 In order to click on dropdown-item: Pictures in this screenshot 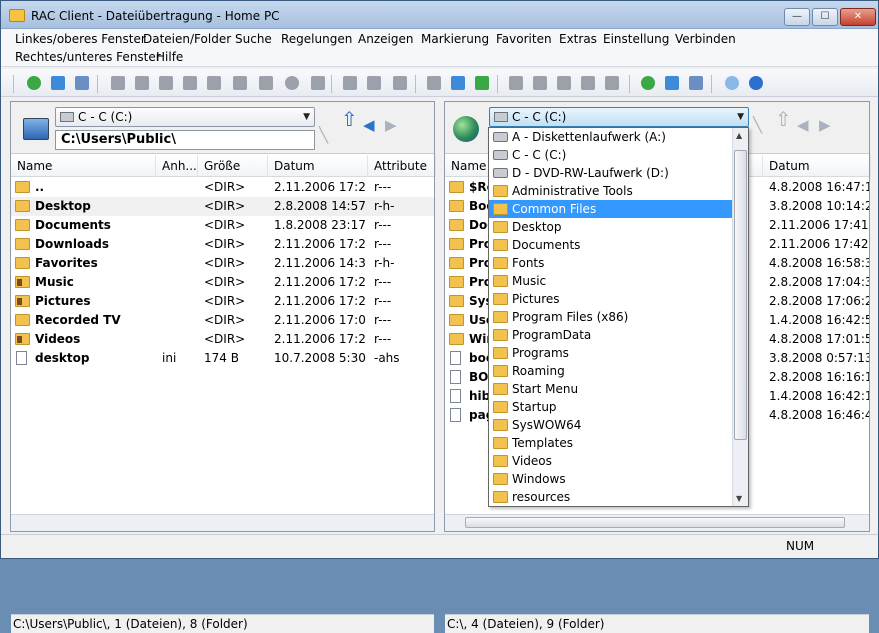, I will do `click(618, 299)`.